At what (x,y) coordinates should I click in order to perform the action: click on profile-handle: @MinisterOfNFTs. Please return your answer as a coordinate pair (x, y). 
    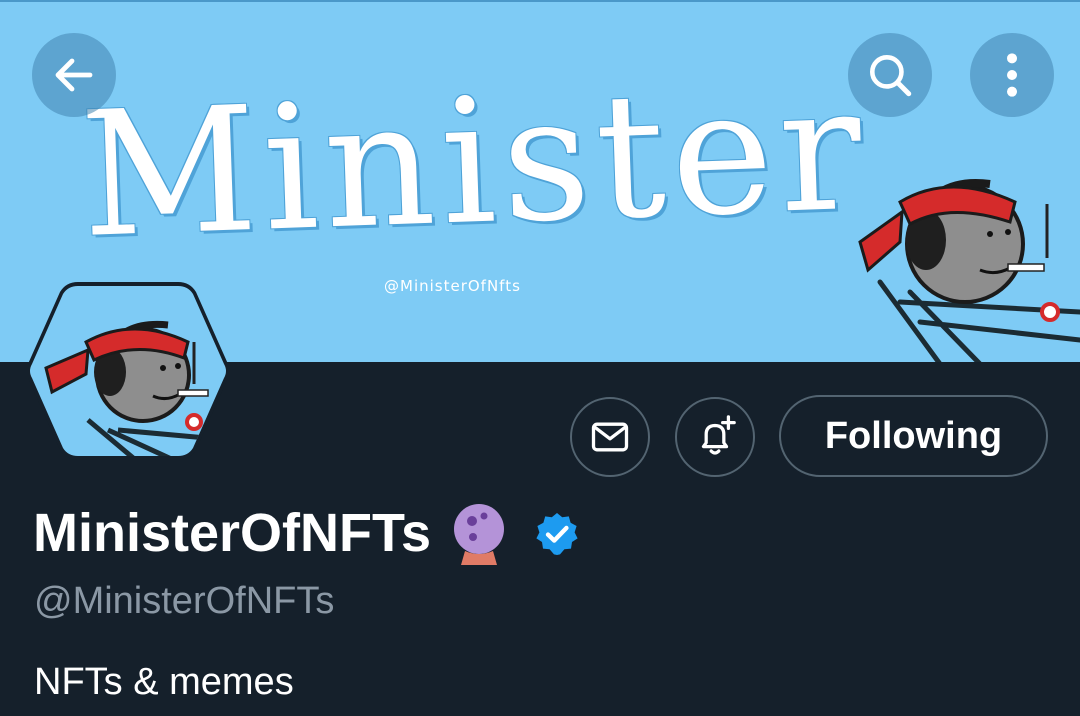
    Looking at the image, I should click on (184, 601).